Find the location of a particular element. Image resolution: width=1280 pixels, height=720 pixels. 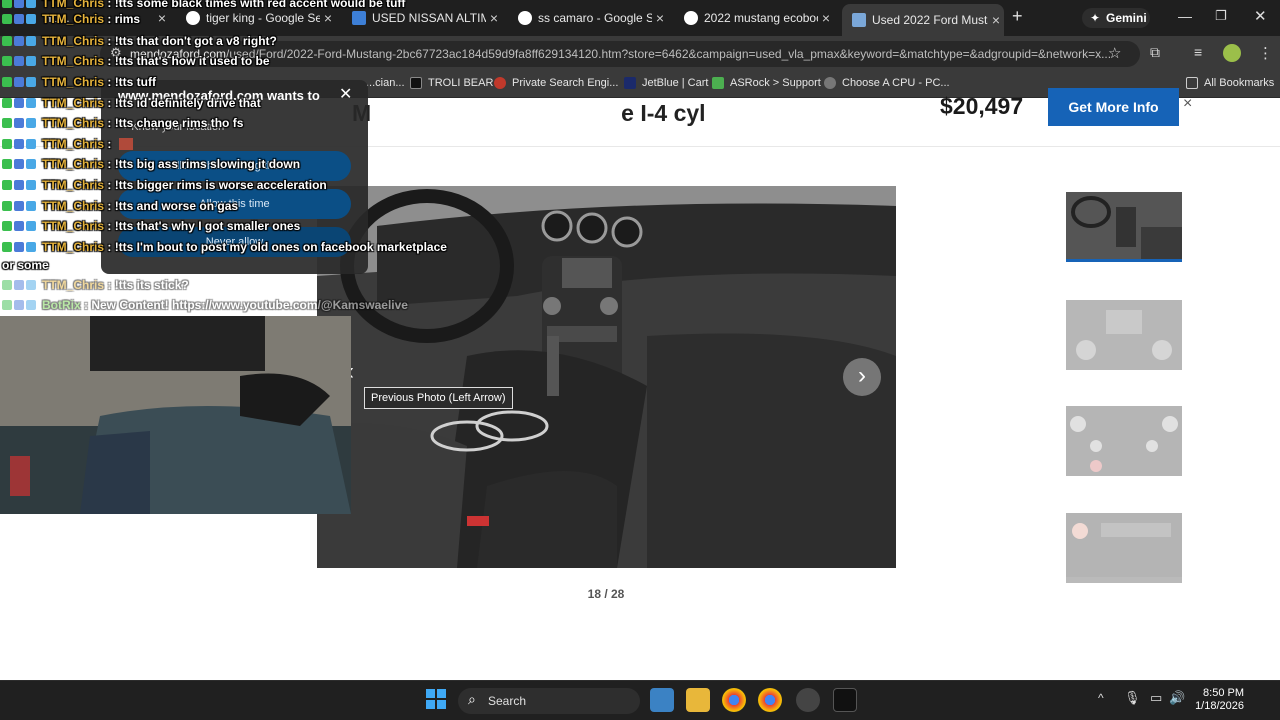

tab-mustang-ecoboost: 2022 mustang ecoboost × is located at coordinates (754, 18).